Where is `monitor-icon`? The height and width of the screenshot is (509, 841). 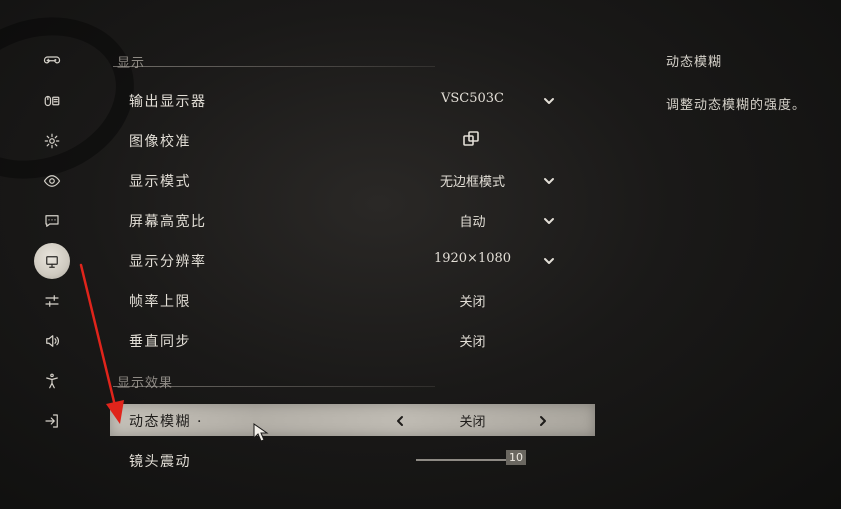
monitor-icon is located at coordinates (52, 261).